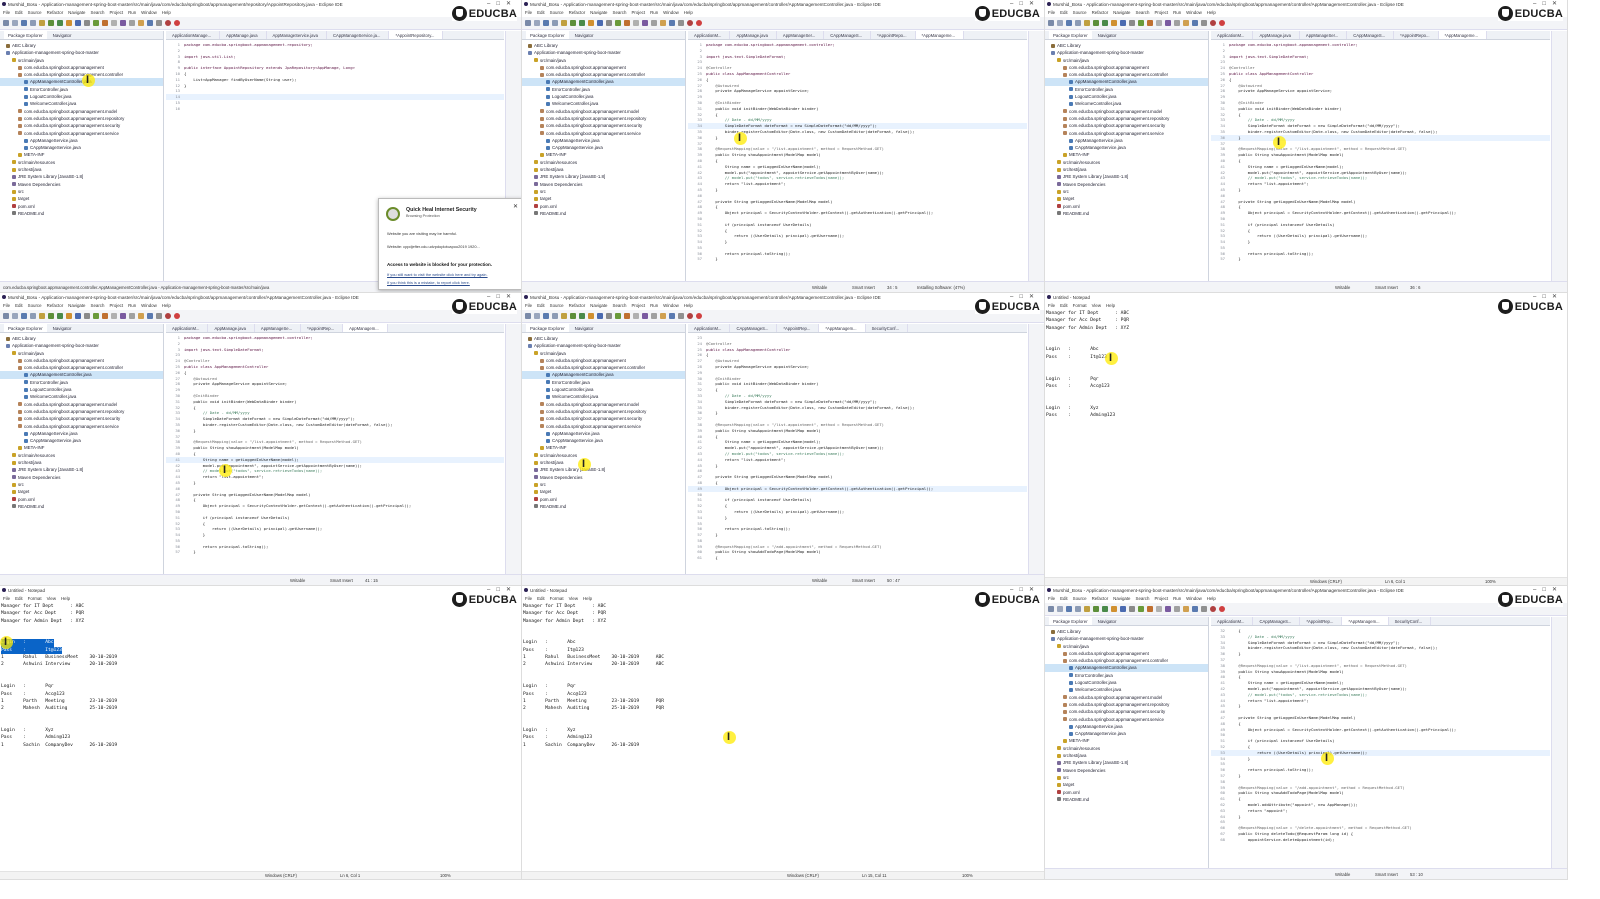 The height and width of the screenshot is (899, 1600). I want to click on tree-item: META-INF, so click(1126, 740).